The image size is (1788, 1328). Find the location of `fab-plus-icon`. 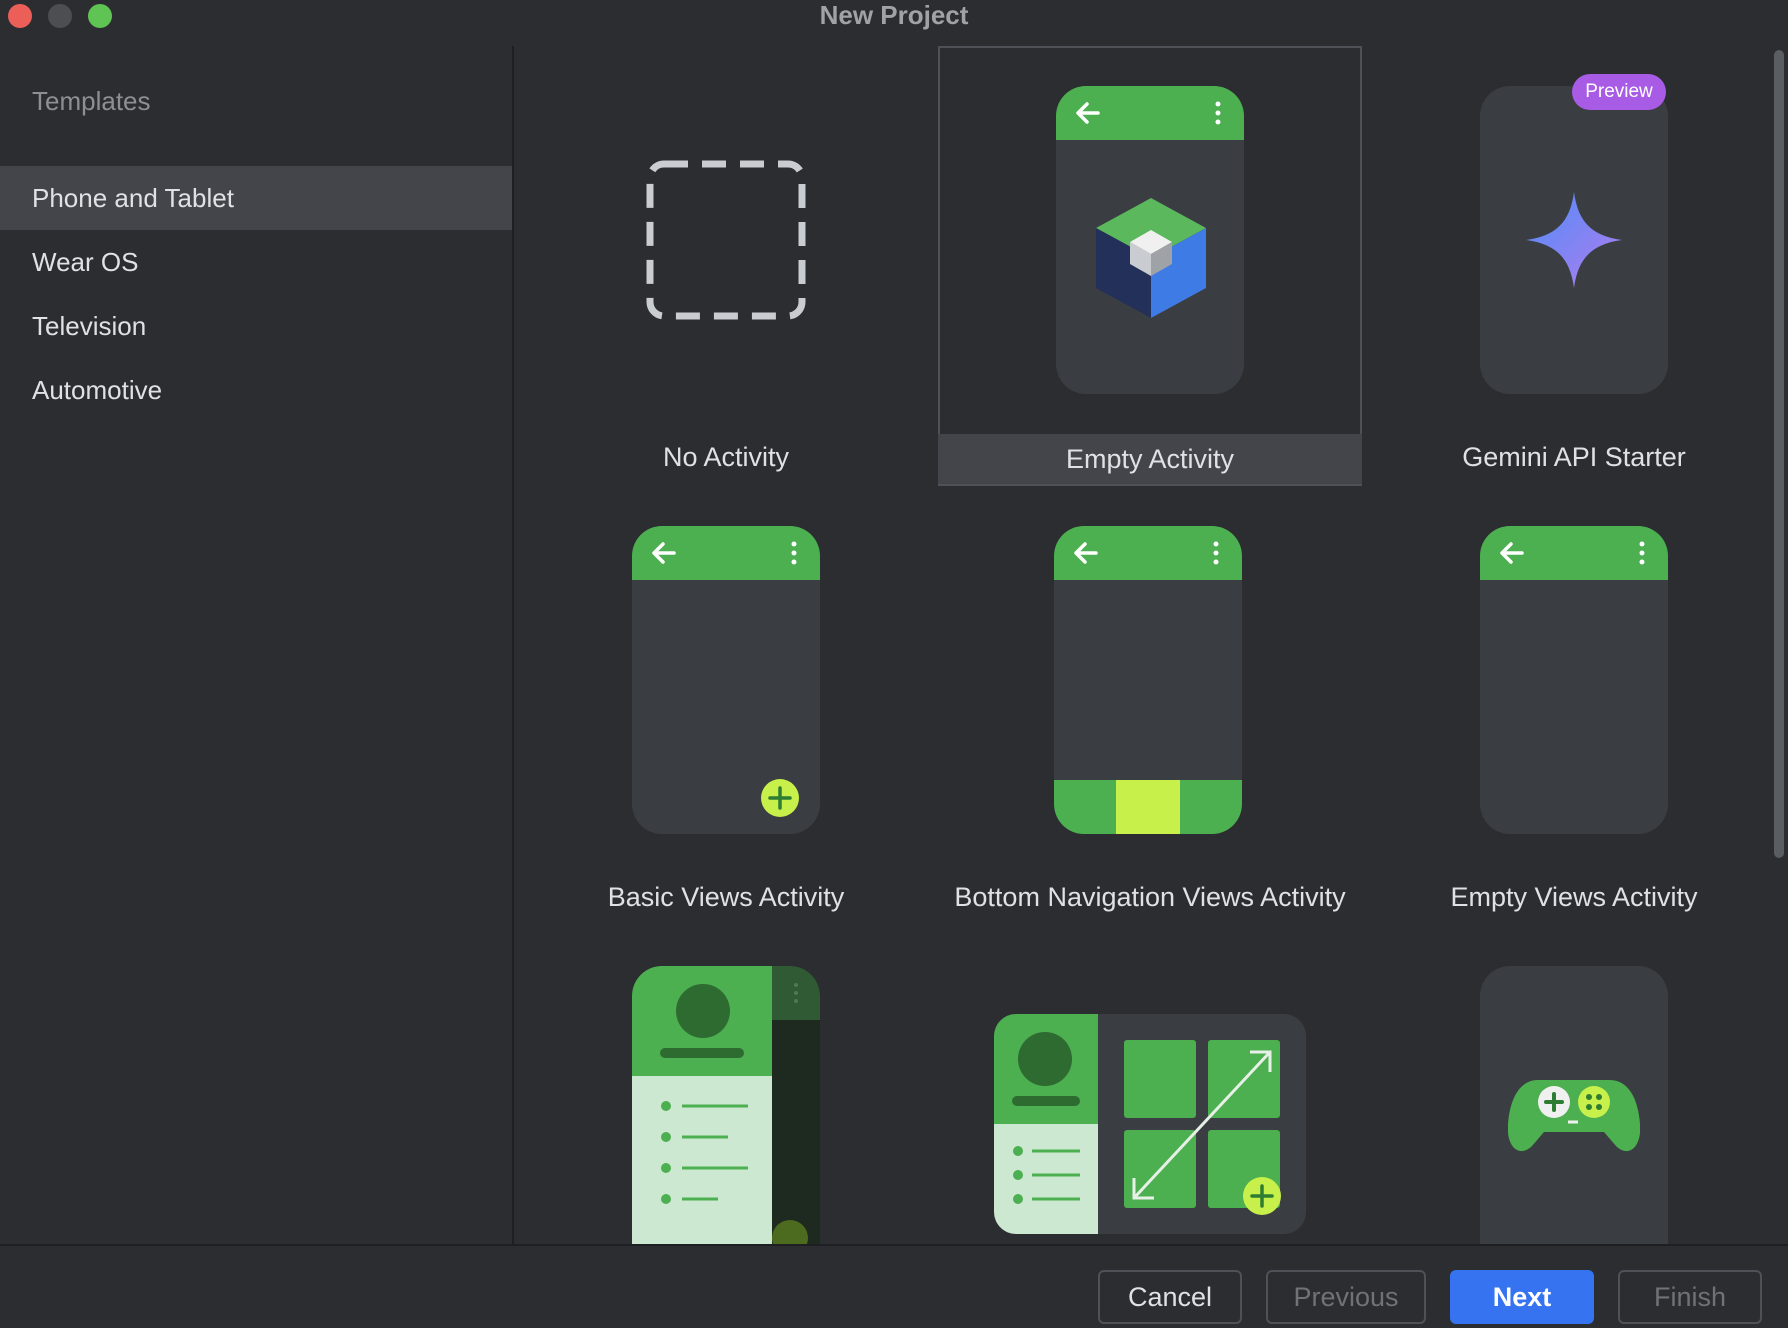

fab-plus-icon is located at coordinates (780, 798).